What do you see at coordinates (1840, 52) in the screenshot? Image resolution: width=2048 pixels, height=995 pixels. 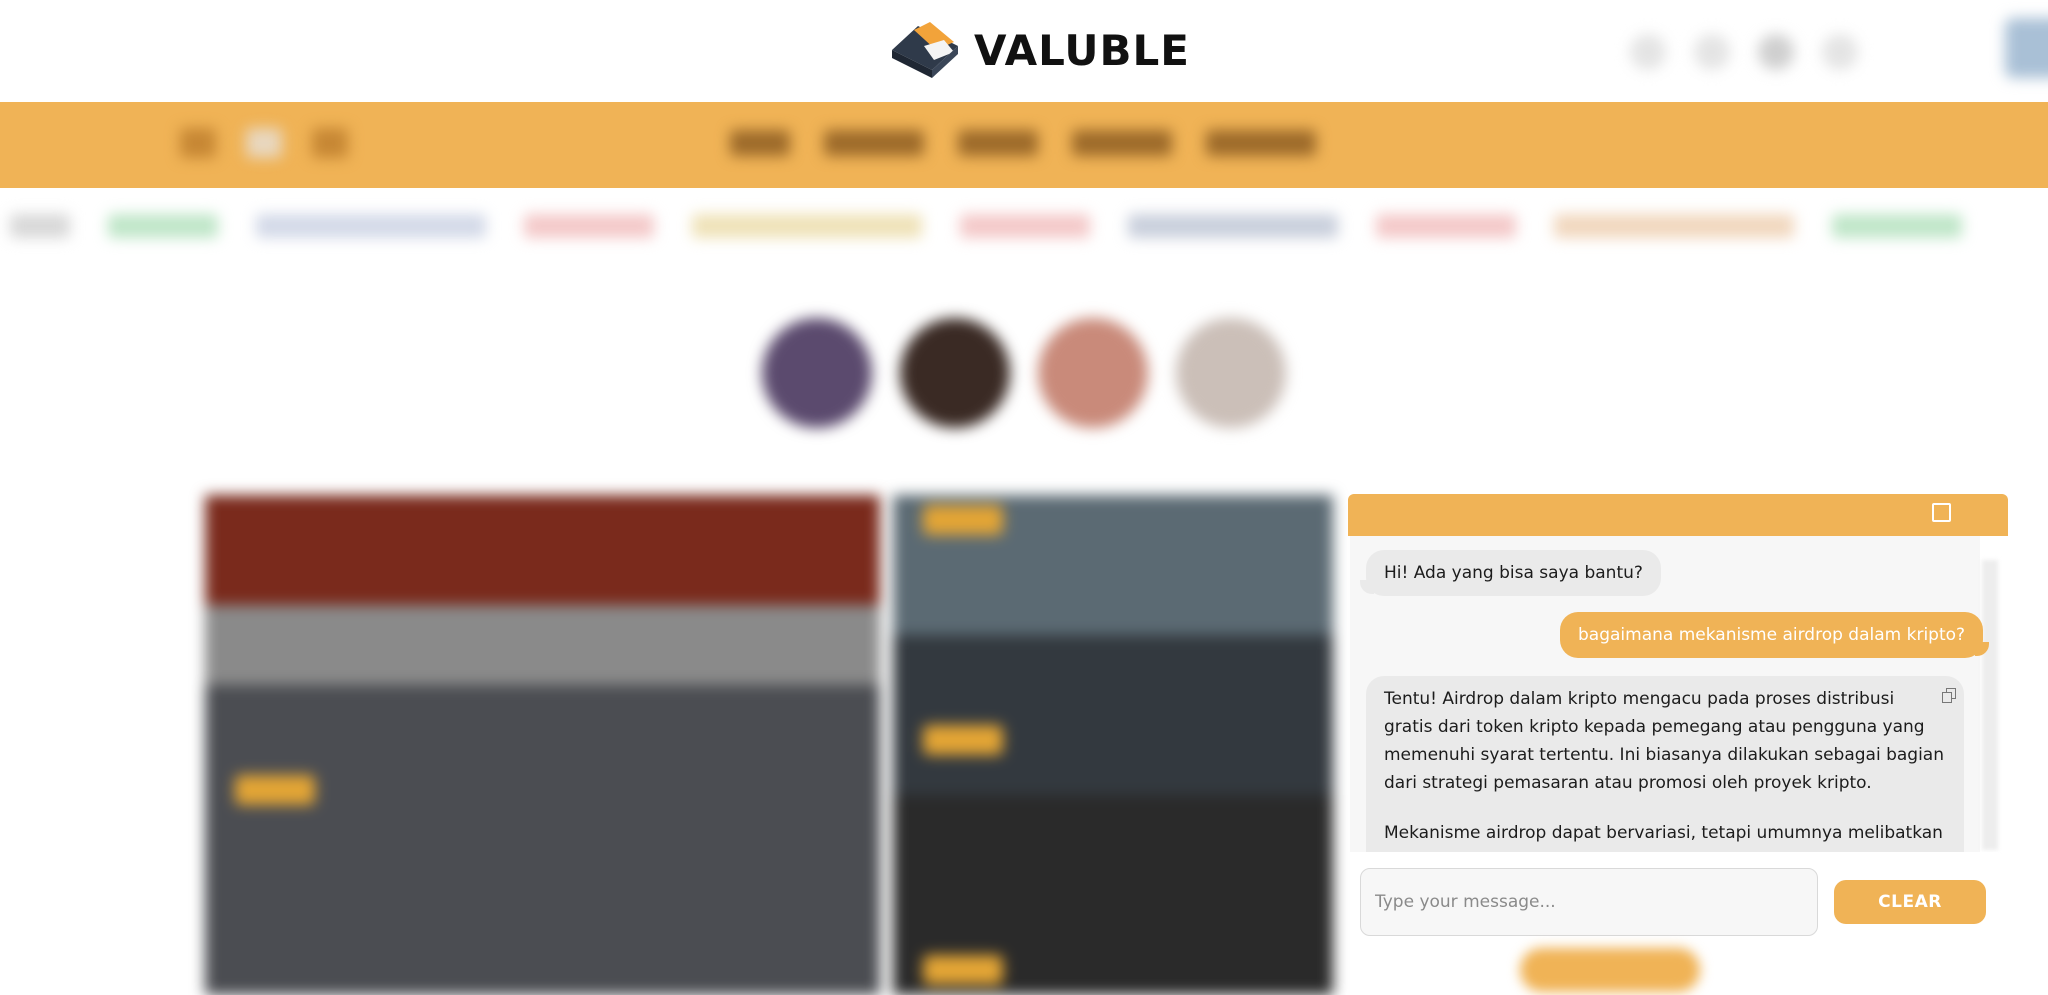 I see `settings-icon` at bounding box center [1840, 52].